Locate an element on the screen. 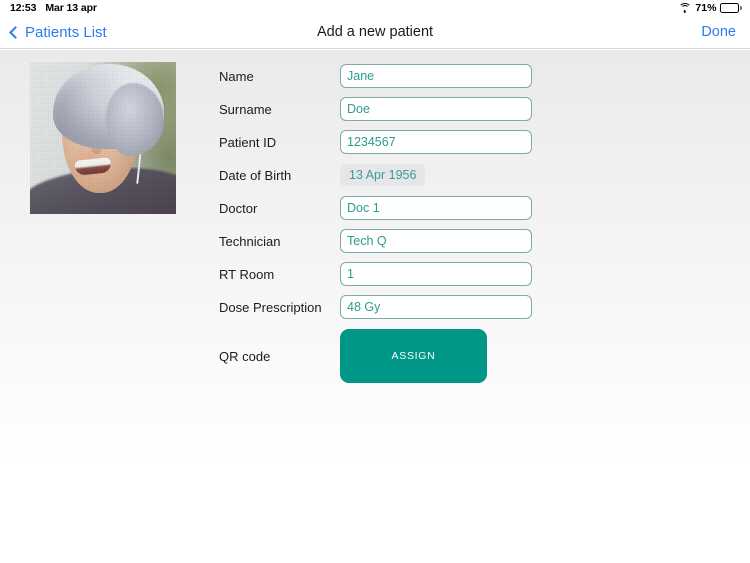 The width and height of the screenshot is (750, 563). status-bar: 12:53 Mar 13 apr 71% is located at coordinates (375, 8).